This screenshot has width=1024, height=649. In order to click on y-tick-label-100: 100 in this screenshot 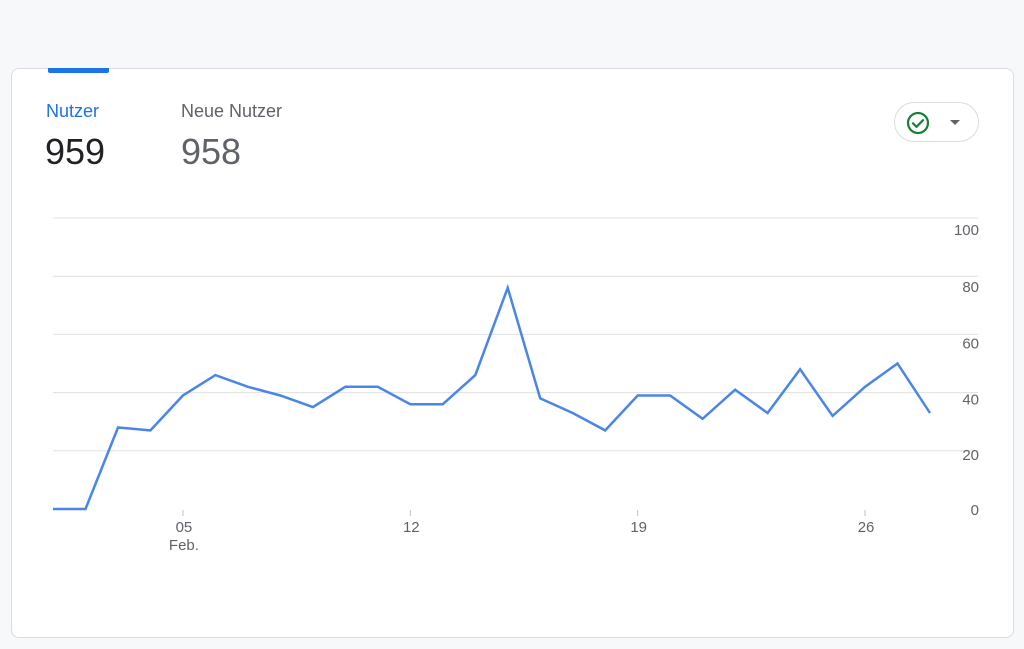, I will do `click(966, 230)`.